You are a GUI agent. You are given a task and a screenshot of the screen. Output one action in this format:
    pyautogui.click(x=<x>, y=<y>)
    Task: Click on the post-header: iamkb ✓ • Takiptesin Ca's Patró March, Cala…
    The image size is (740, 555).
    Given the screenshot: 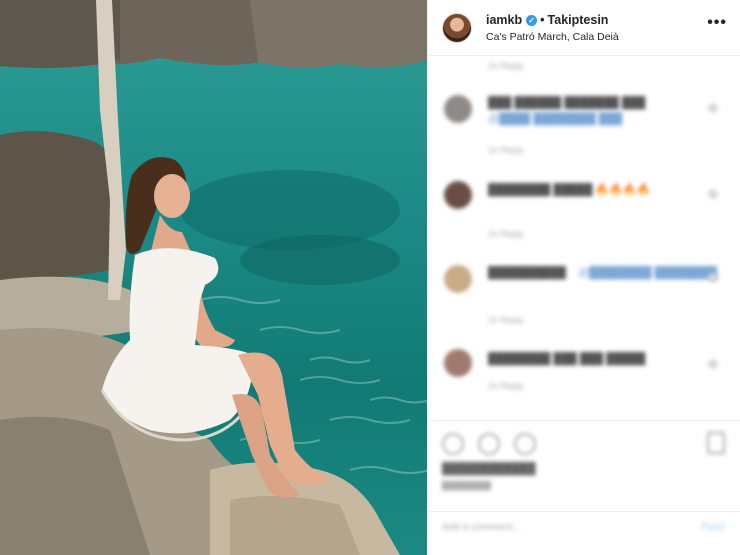 What is the action you would take?
    pyautogui.click(x=584, y=28)
    